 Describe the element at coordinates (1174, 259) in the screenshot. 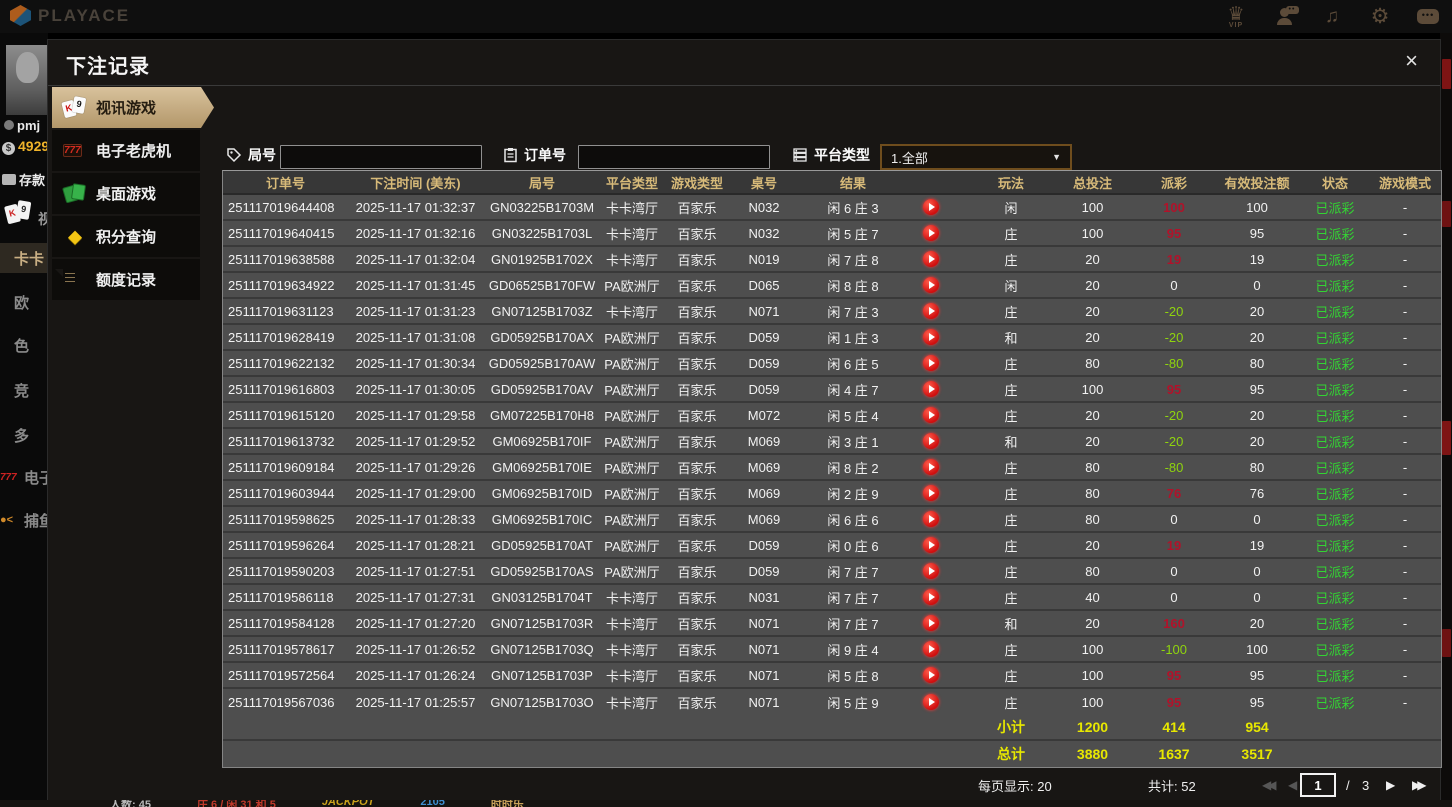

I see `cell-payout: 19` at that location.